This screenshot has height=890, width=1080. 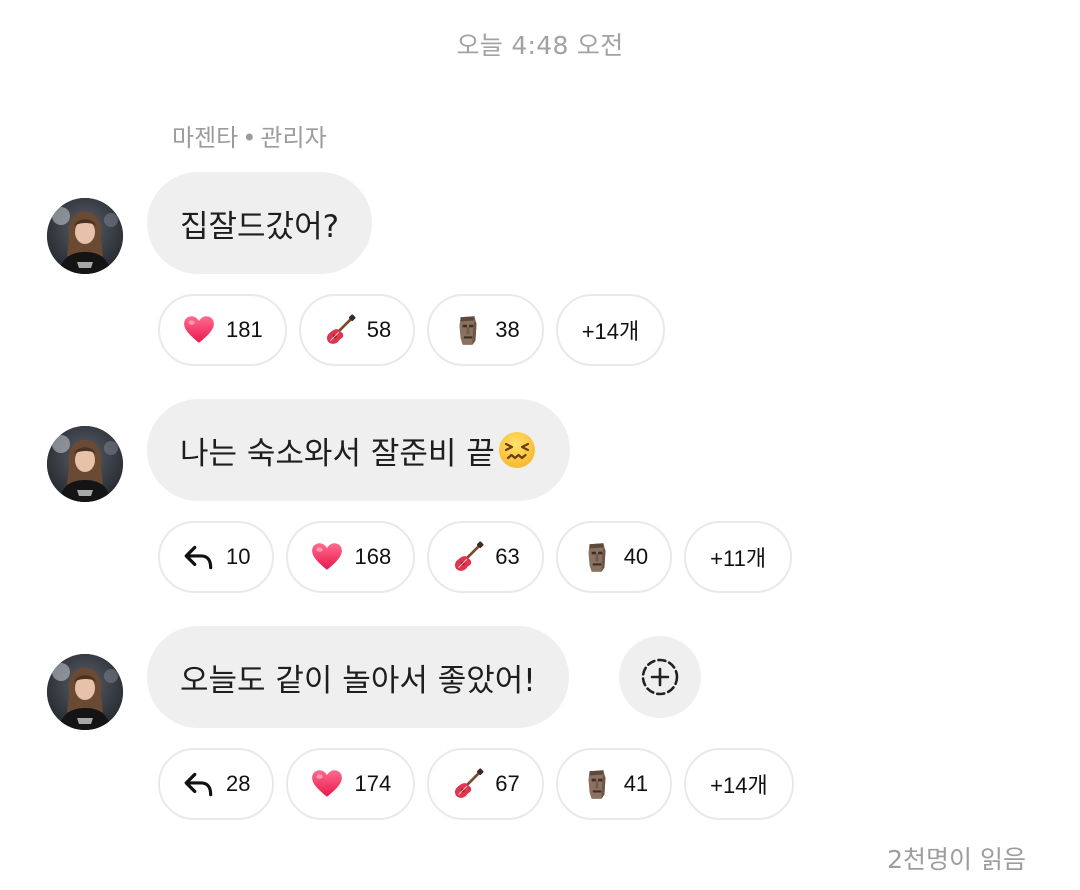 I want to click on reaction-heart: 174, so click(x=351, y=784).